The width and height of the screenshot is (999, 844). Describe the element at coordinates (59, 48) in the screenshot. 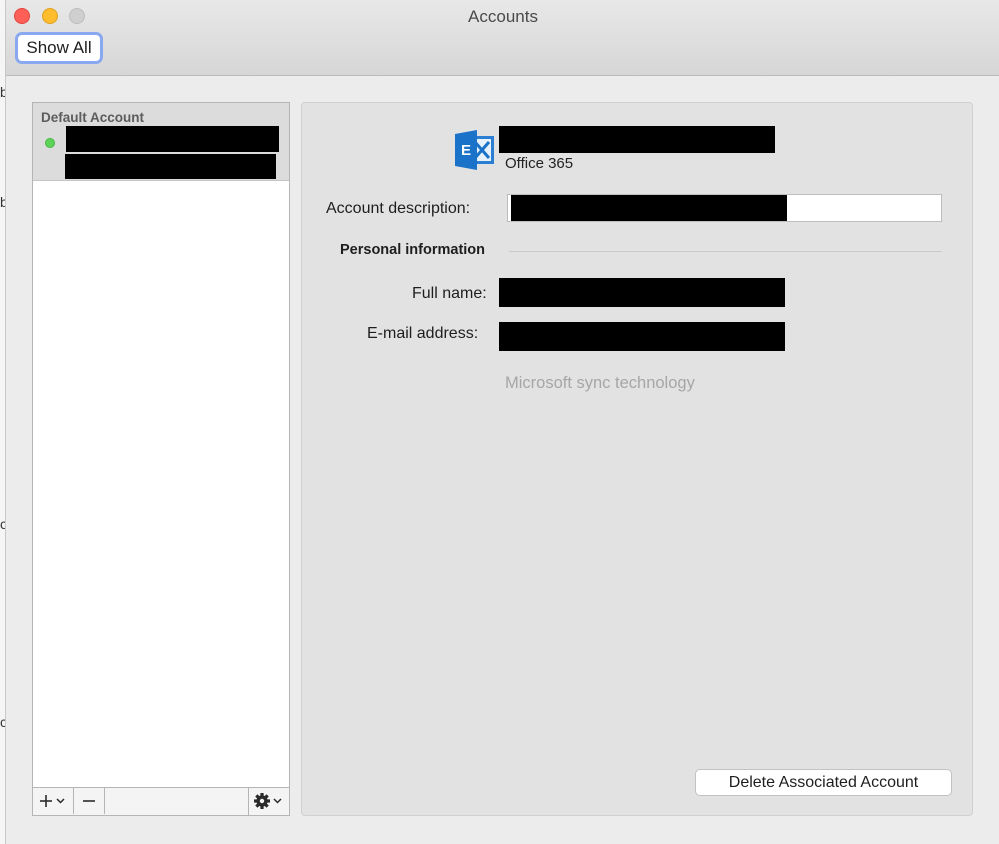

I see `show-all-button: Show All` at that location.